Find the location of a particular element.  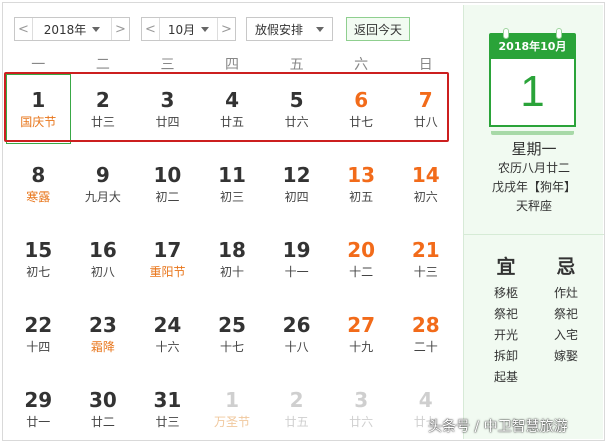

calendar-day-cell: 13 初五 is located at coordinates (361, 184).